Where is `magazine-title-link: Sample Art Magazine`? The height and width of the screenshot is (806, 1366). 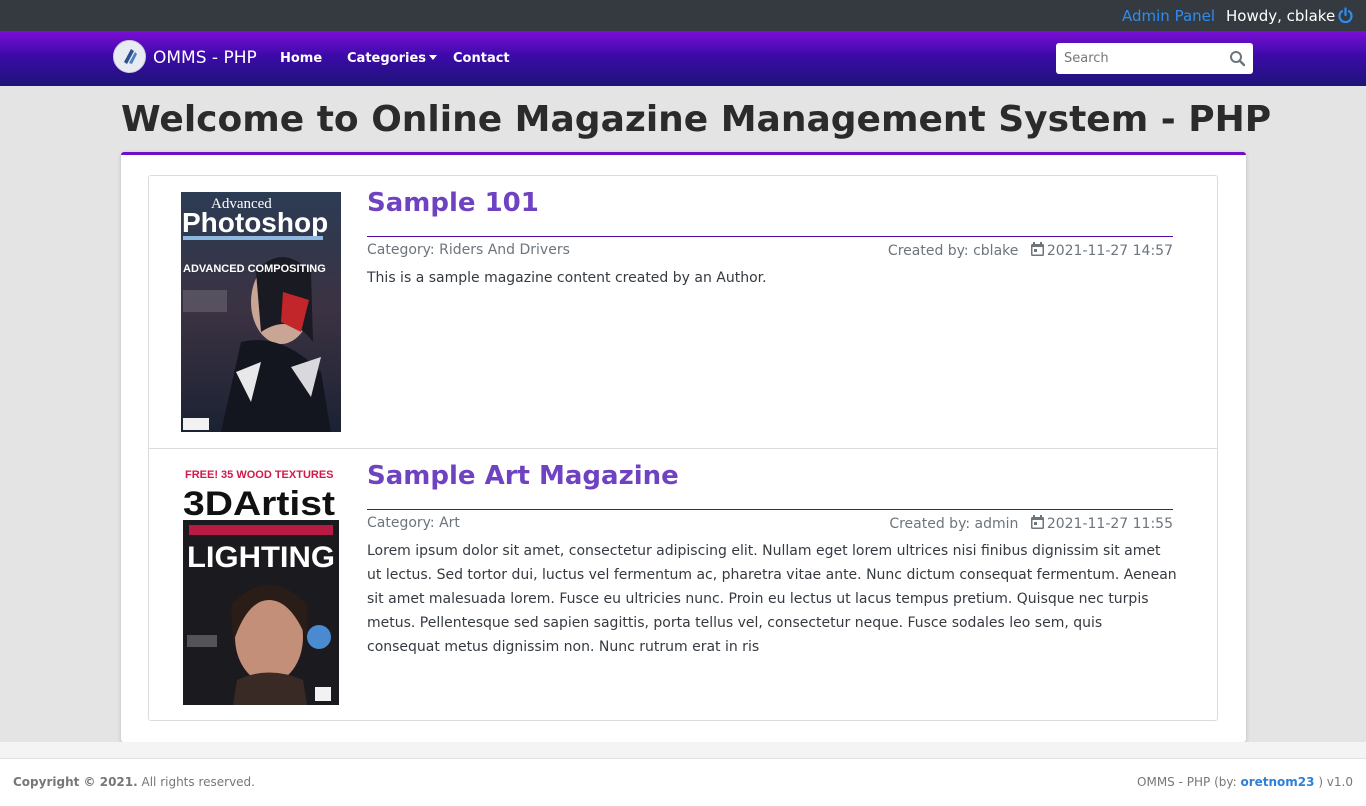 magazine-title-link: Sample Art Magazine is located at coordinates (523, 476).